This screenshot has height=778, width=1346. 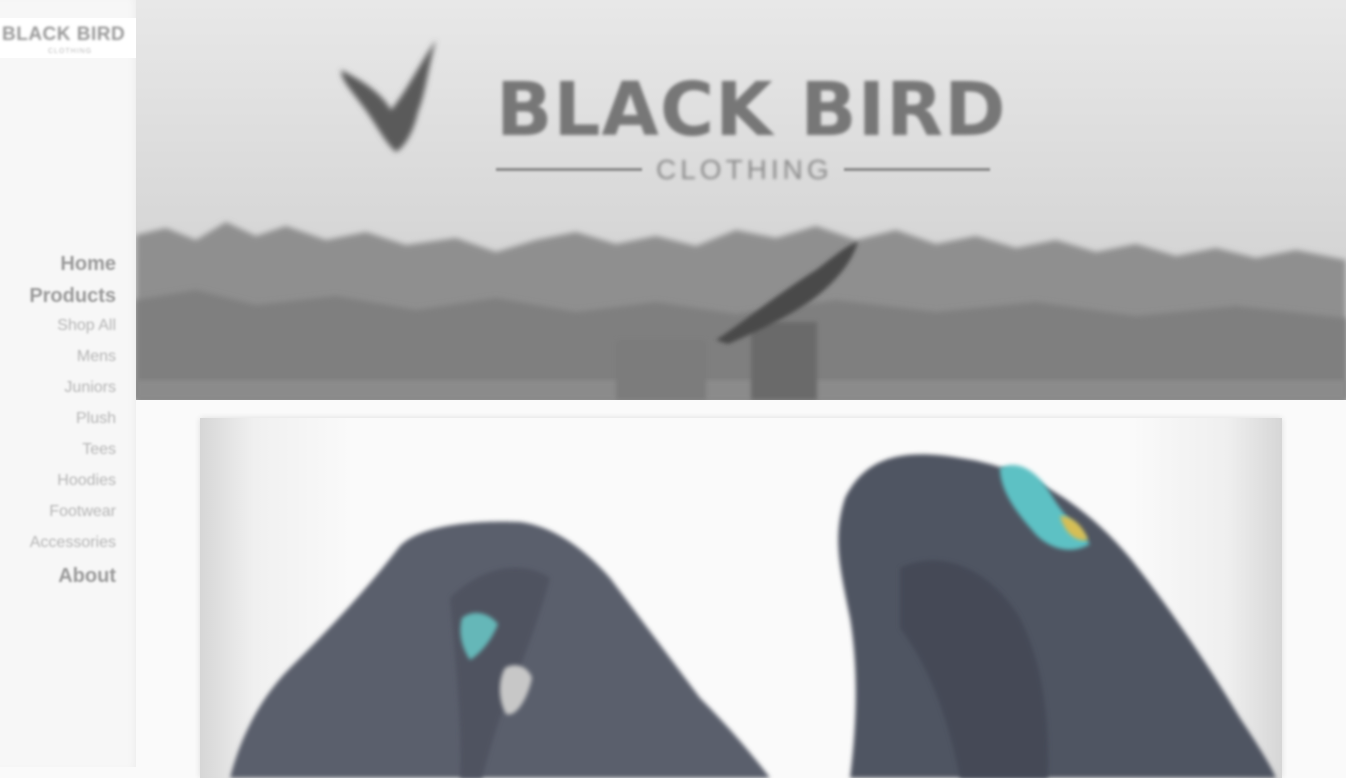 What do you see at coordinates (58, 264) in the screenshot?
I see `nav-item-home: Home` at bounding box center [58, 264].